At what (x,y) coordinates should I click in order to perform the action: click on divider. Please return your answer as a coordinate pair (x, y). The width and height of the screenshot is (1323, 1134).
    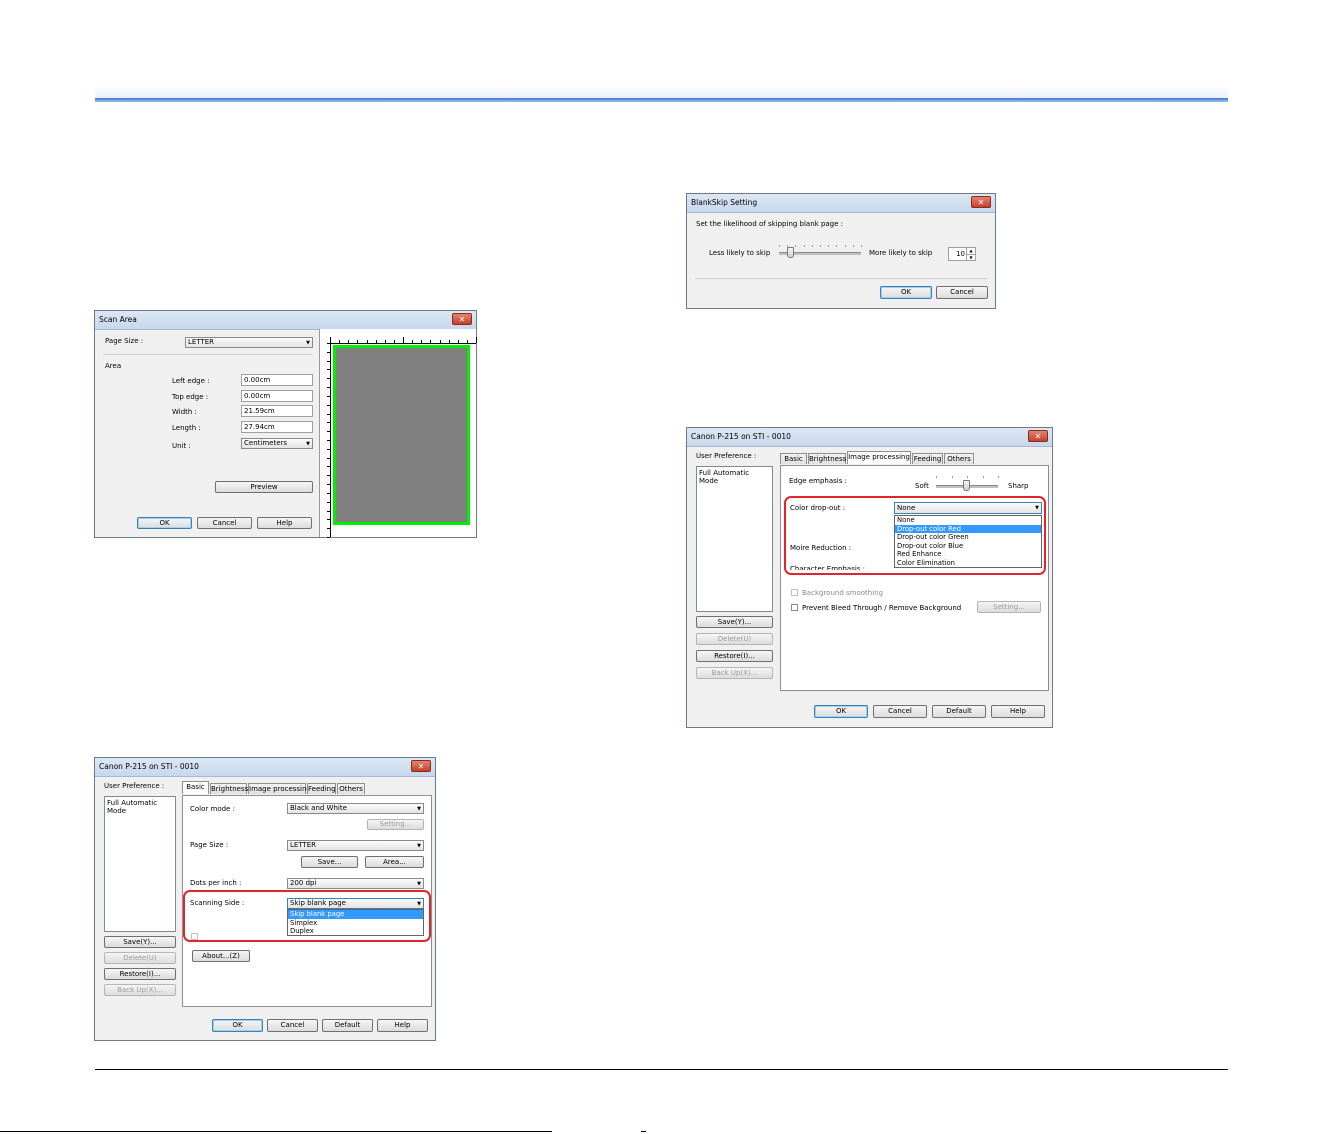
    Looking at the image, I should click on (208, 354).